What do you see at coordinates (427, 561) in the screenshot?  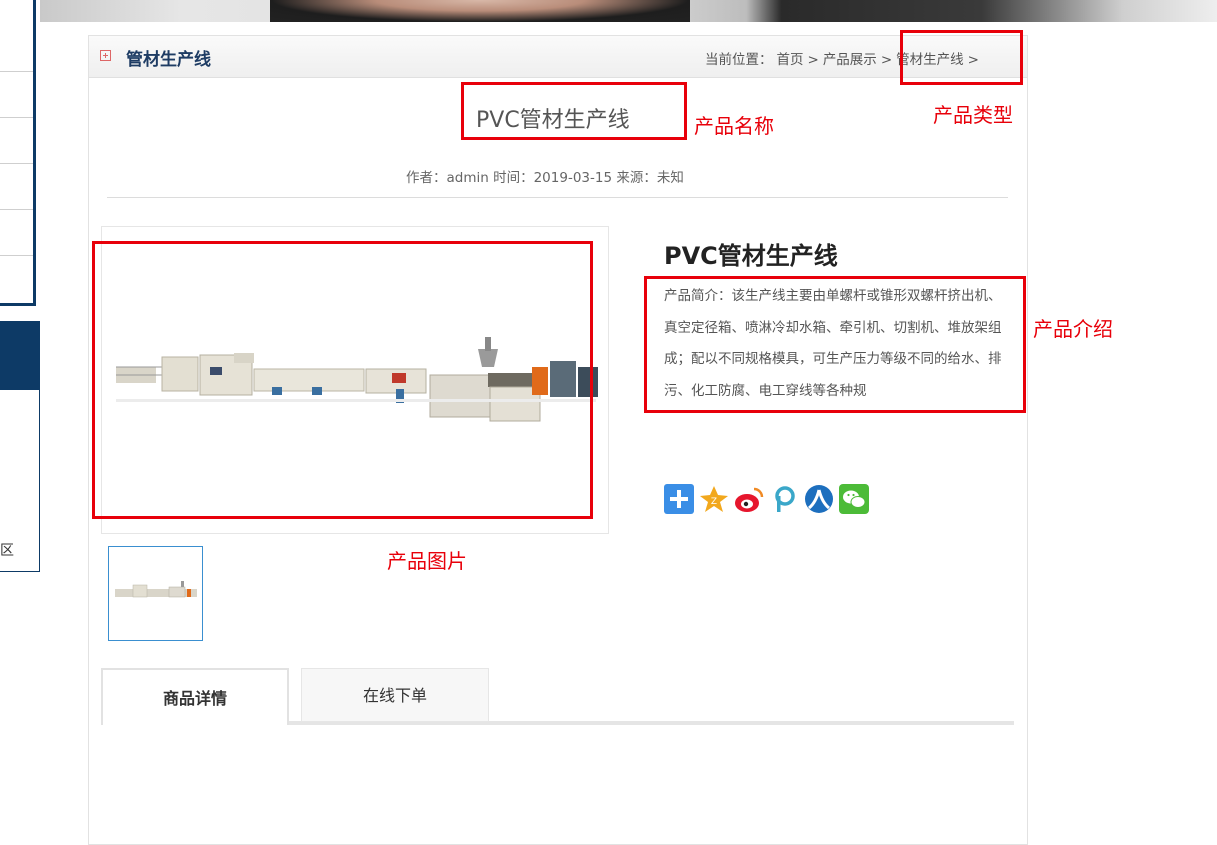 I see `annotation-label-image: 产品图片` at bounding box center [427, 561].